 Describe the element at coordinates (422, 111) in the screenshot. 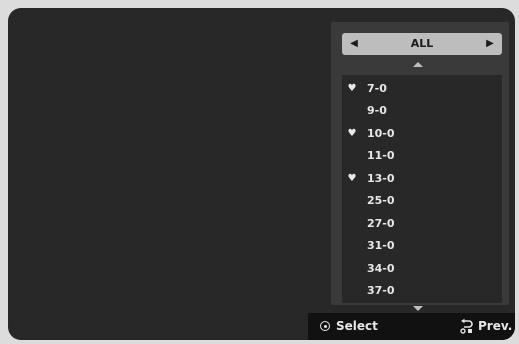

I see `channel-row: 9-0` at that location.